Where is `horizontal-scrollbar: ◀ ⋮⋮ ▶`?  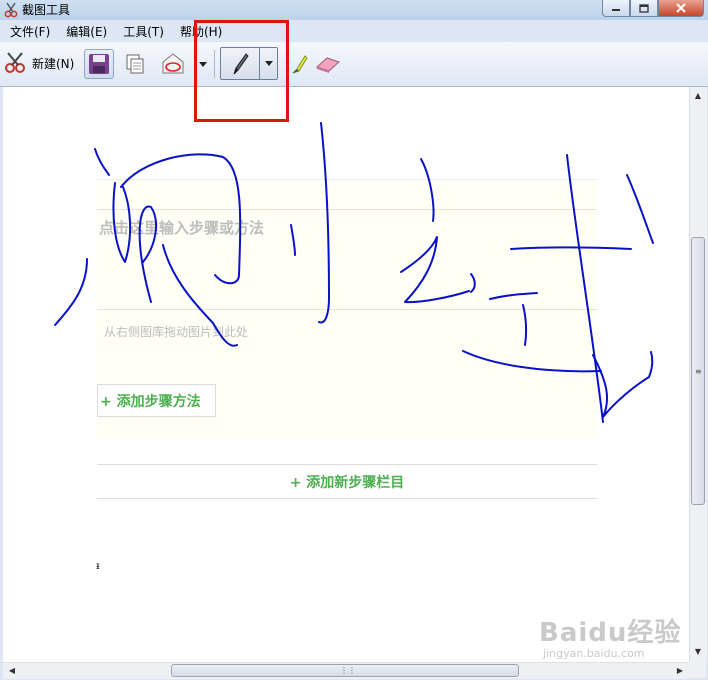
horizontal-scrollbar: ◀ ⋮⋮ ▶ is located at coordinates (346, 670).